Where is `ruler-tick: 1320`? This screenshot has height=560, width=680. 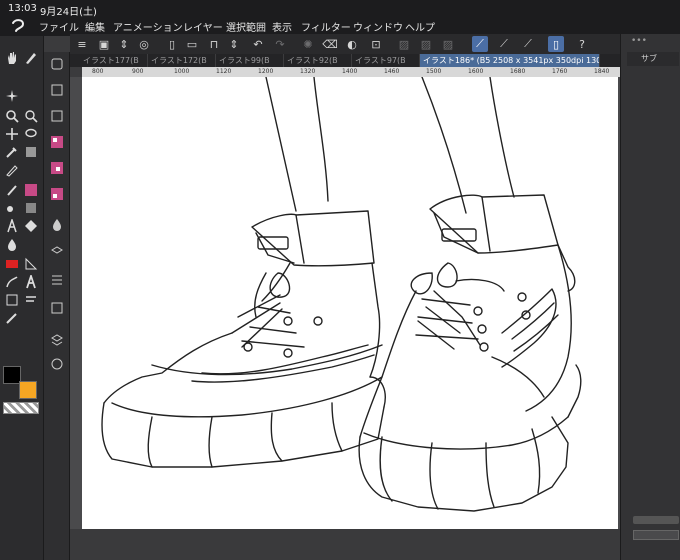 ruler-tick: 1320 is located at coordinates (308, 71).